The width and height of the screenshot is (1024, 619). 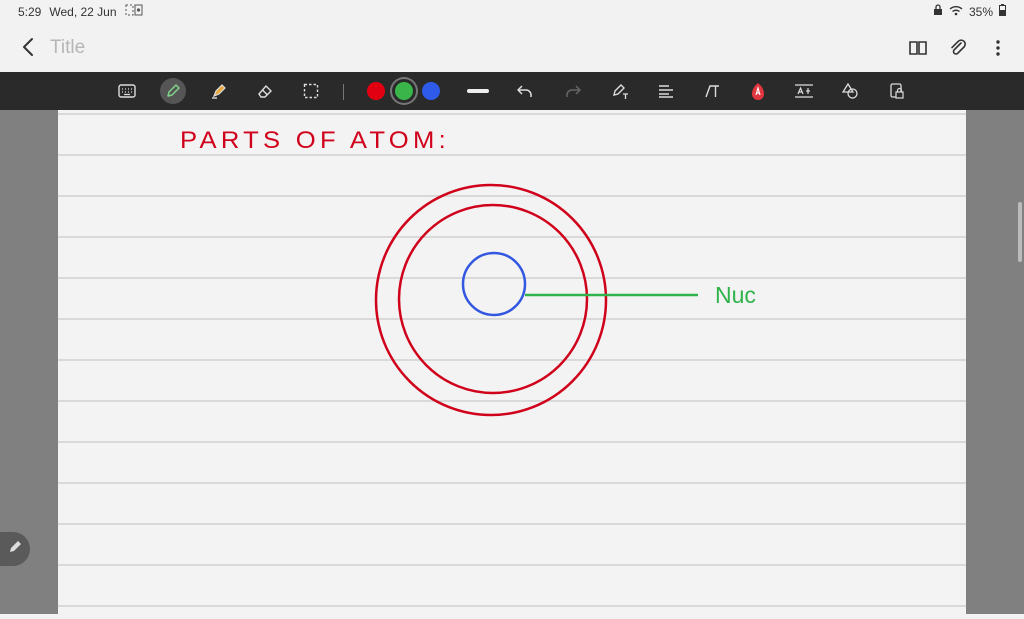 I want to click on color-swatch-red, so click(x=376, y=91).